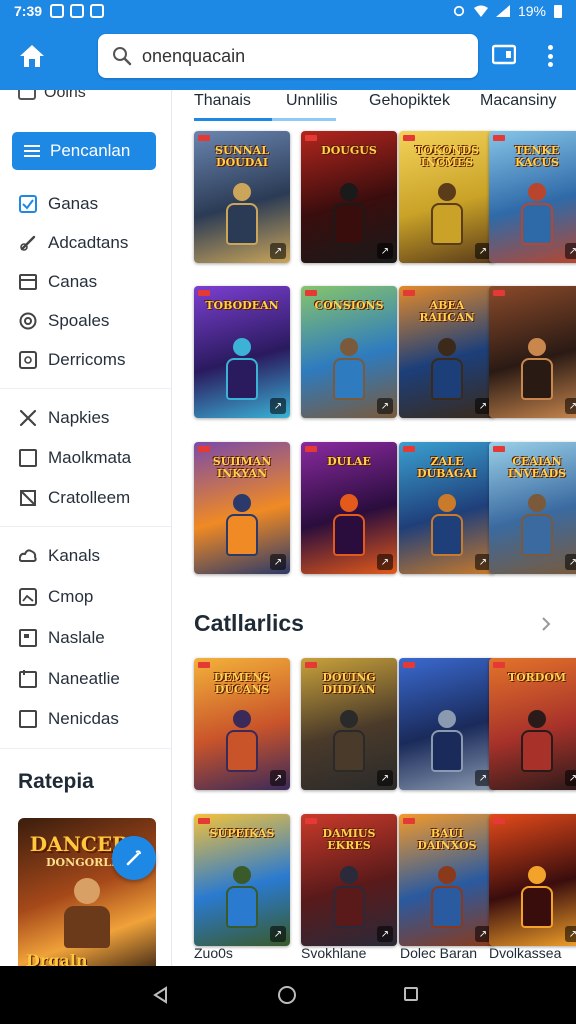  I want to click on more-options-button, so click(550, 56).